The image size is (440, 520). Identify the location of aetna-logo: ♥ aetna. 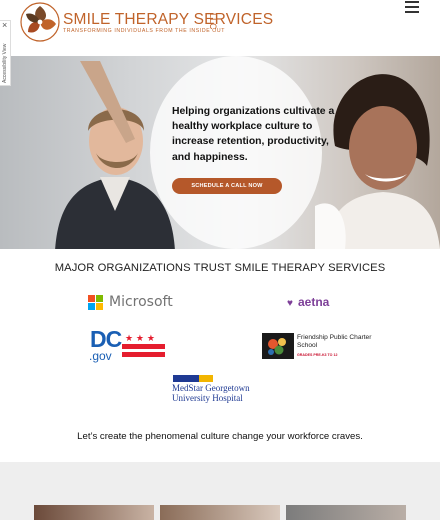
(317, 303).